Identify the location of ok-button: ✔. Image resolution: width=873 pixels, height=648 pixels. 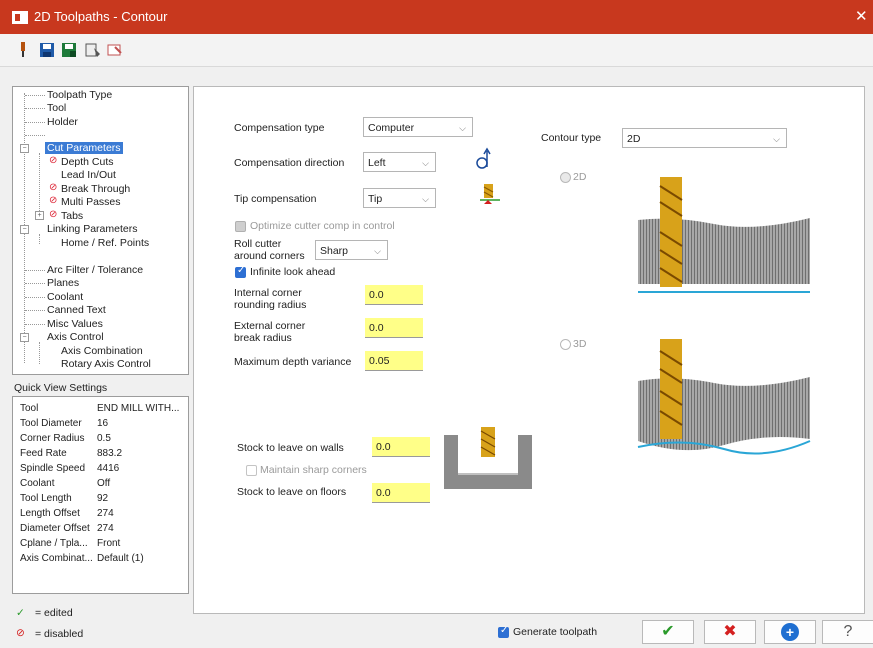
(668, 632).